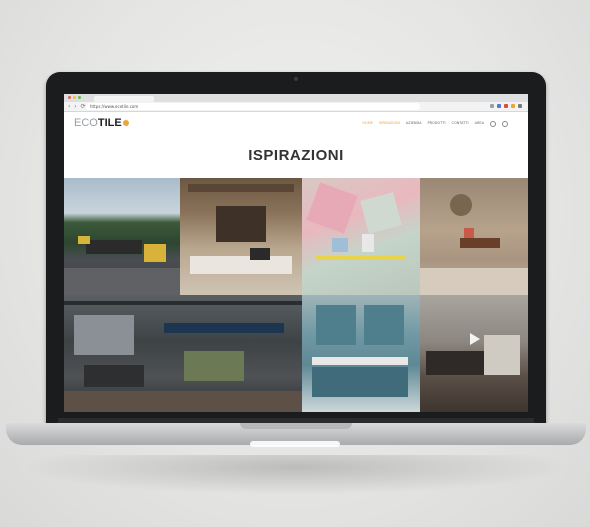  Describe the element at coordinates (241, 236) in the screenshot. I see `gallery-image-rustic-kitchen` at that location.